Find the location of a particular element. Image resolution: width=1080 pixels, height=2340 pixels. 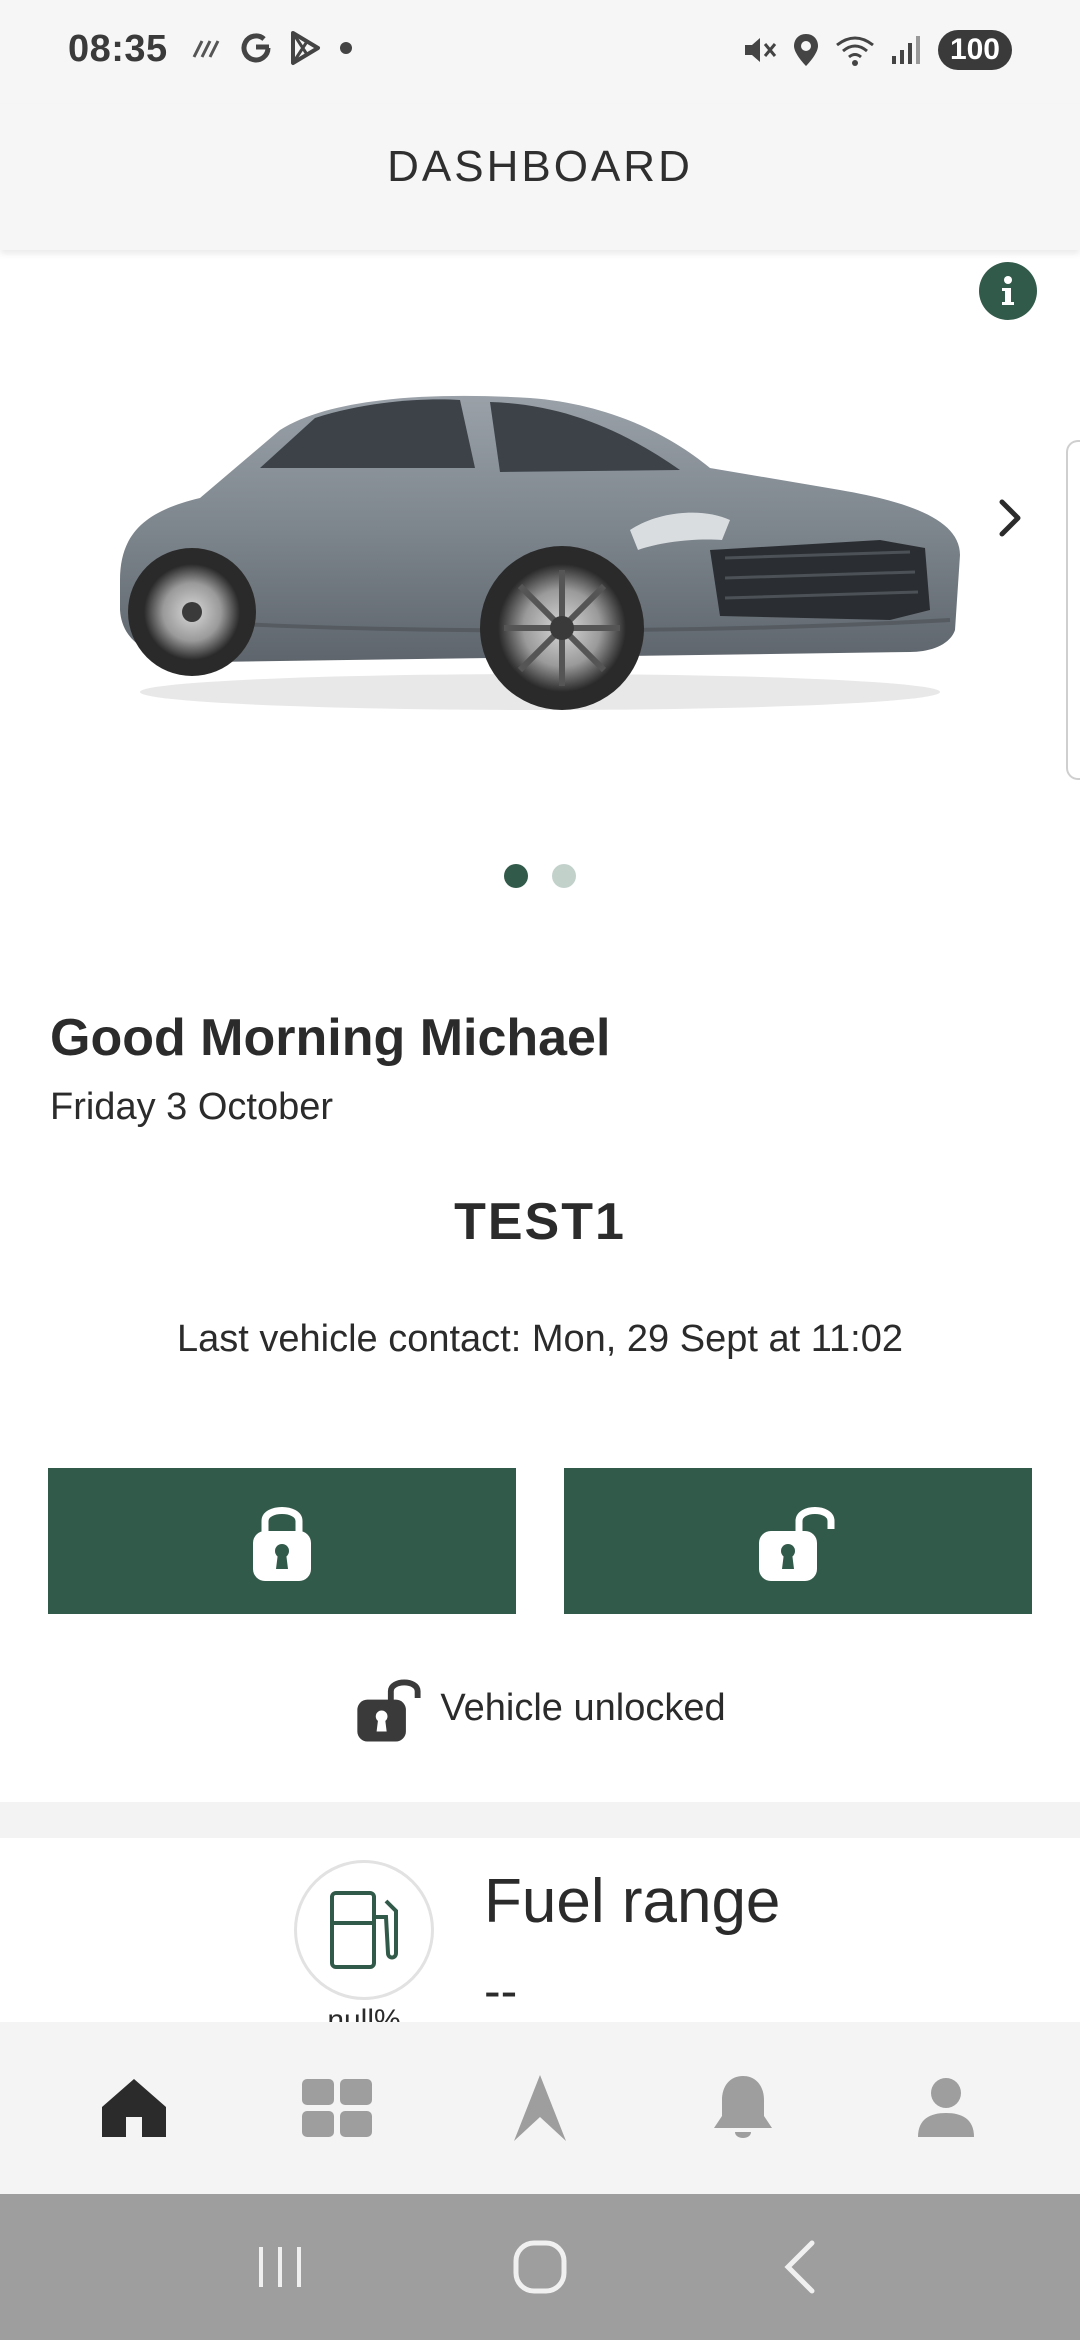

greeting-text: Good Morning Michael is located at coordinates (330, 1038).